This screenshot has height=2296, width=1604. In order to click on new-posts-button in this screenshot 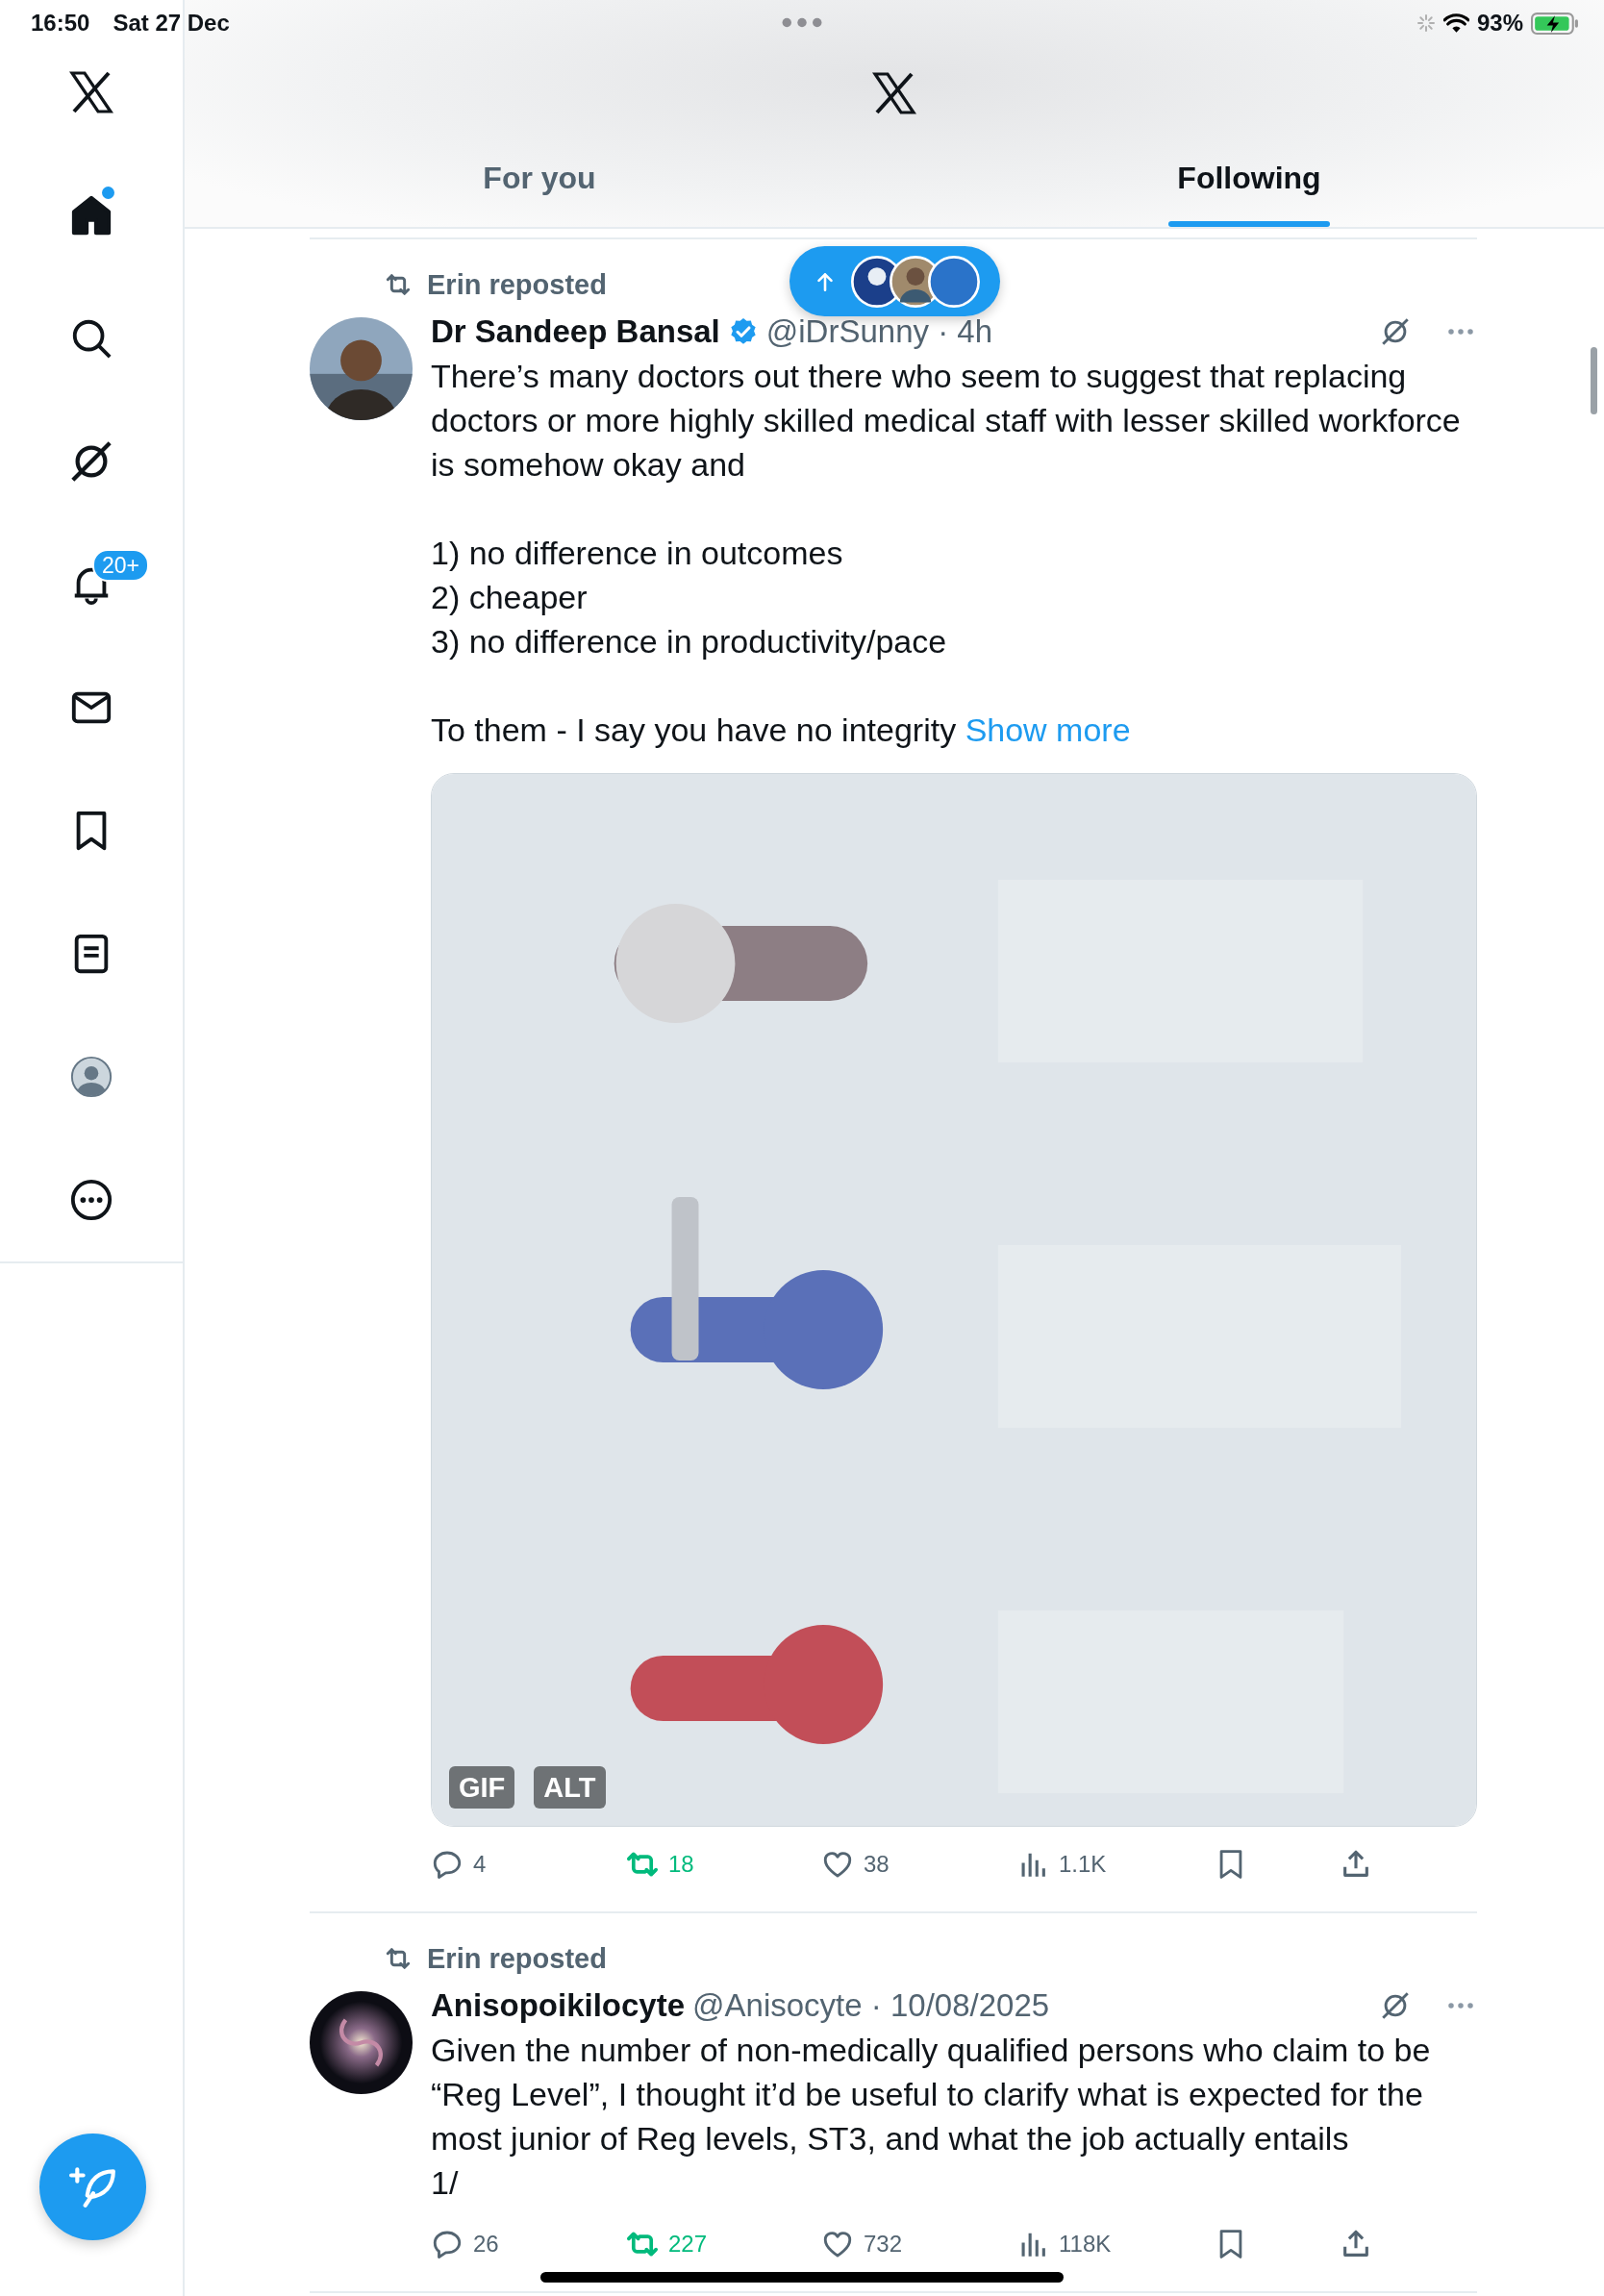, I will do `click(894, 281)`.